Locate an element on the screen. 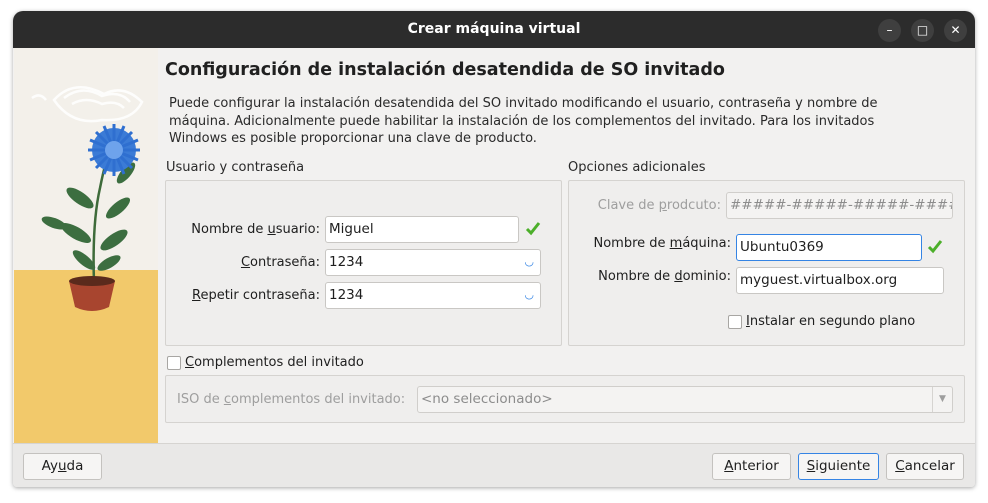 The height and width of the screenshot is (503, 988). guest-additions-iso-label: ISO de complementos del invitado: is located at coordinates (291, 399).